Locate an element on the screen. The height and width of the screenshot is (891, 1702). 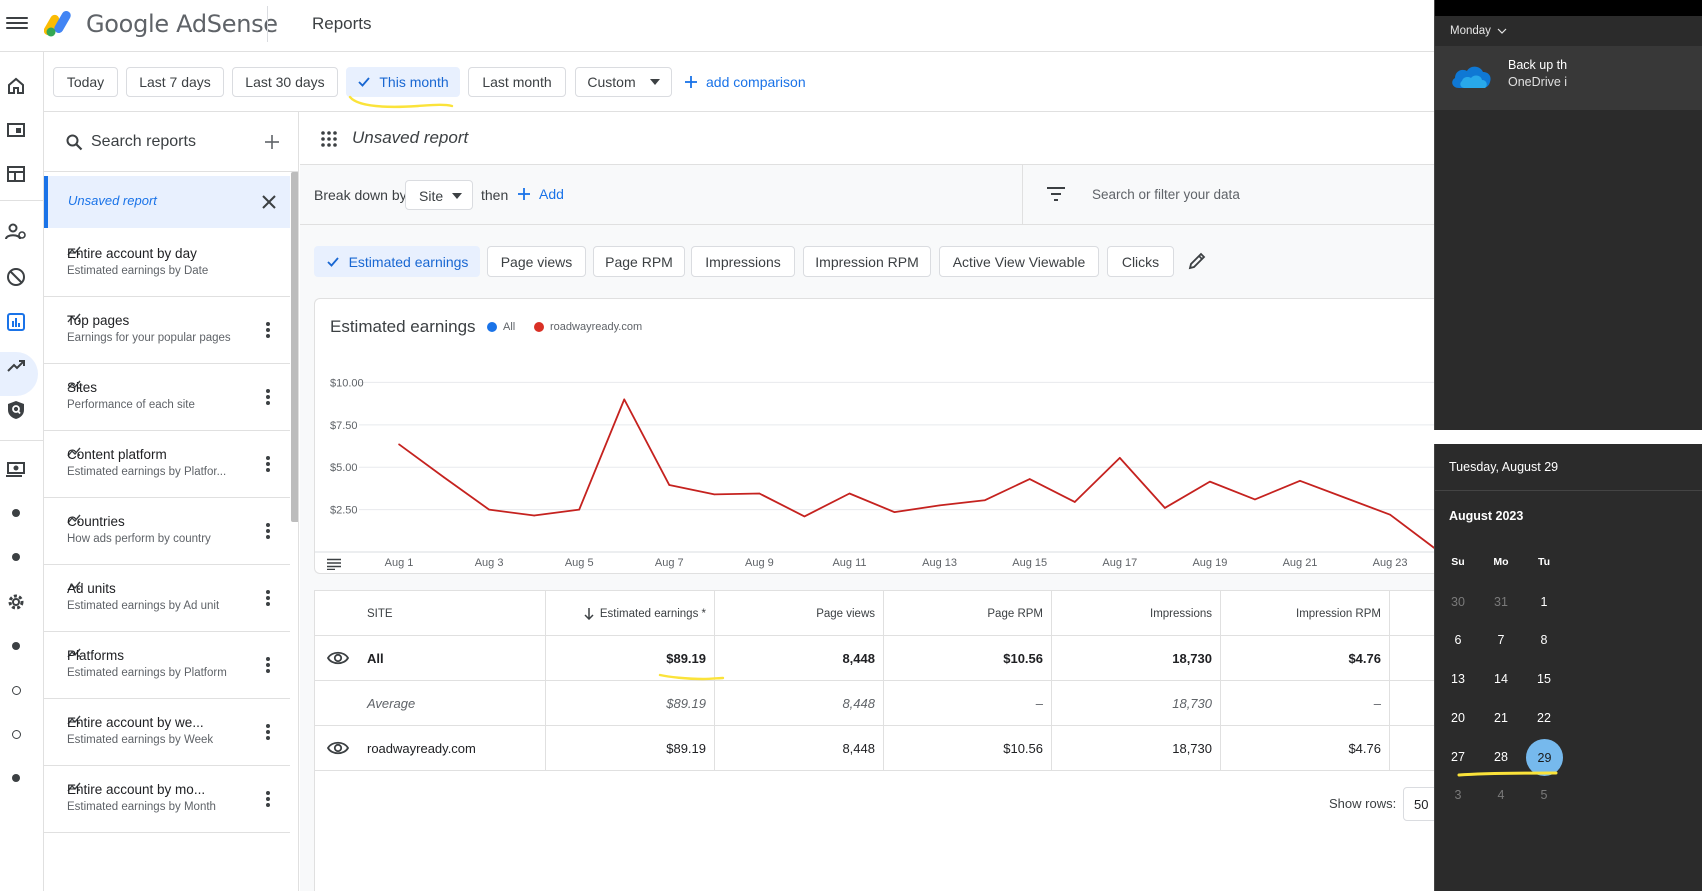
chart-table-toggle-icon is located at coordinates (334, 564).